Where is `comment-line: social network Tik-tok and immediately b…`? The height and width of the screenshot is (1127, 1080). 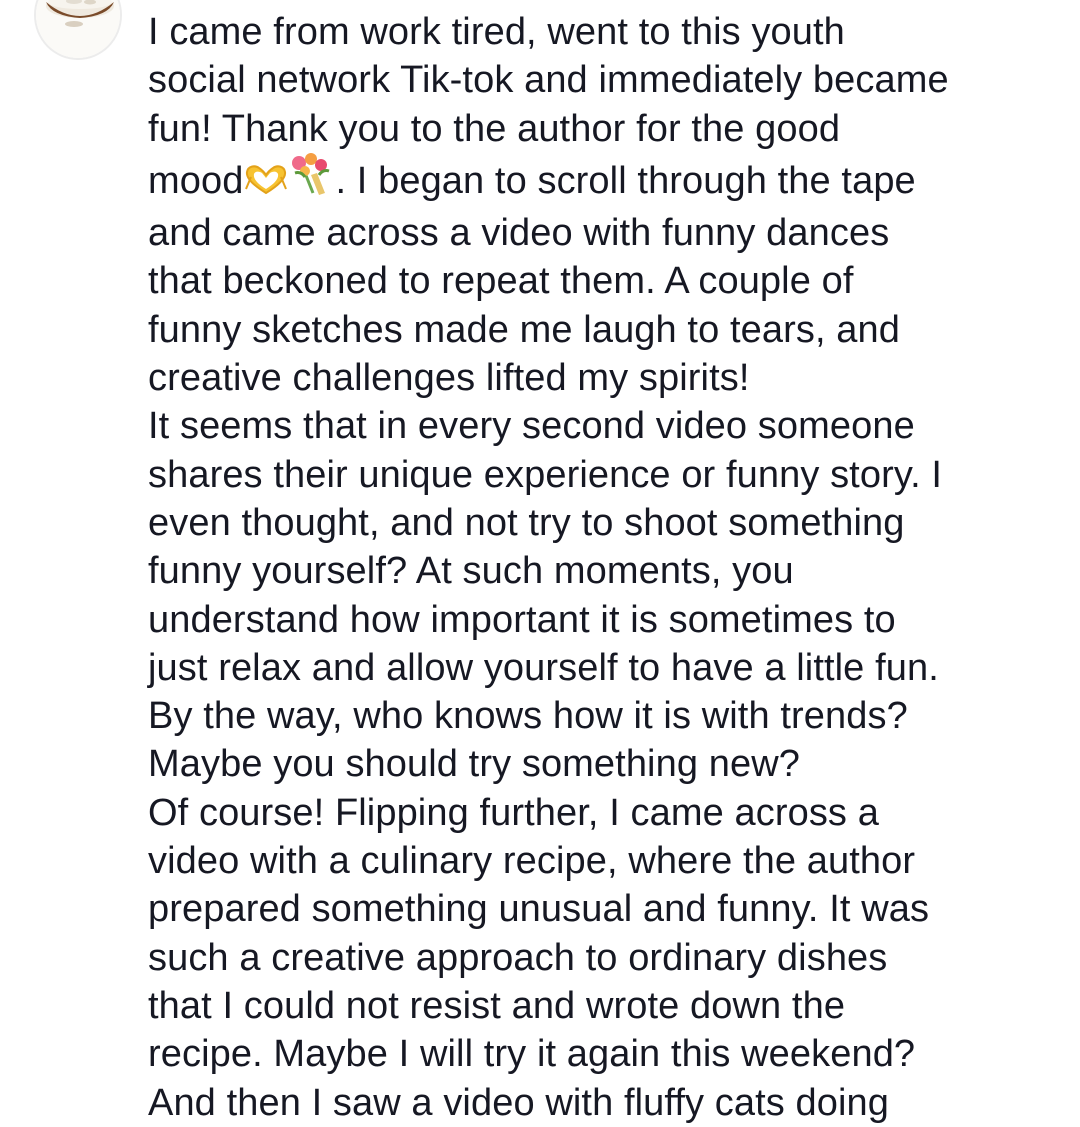
comment-line: social network Tik-tok and immediately b… is located at coordinates (548, 80).